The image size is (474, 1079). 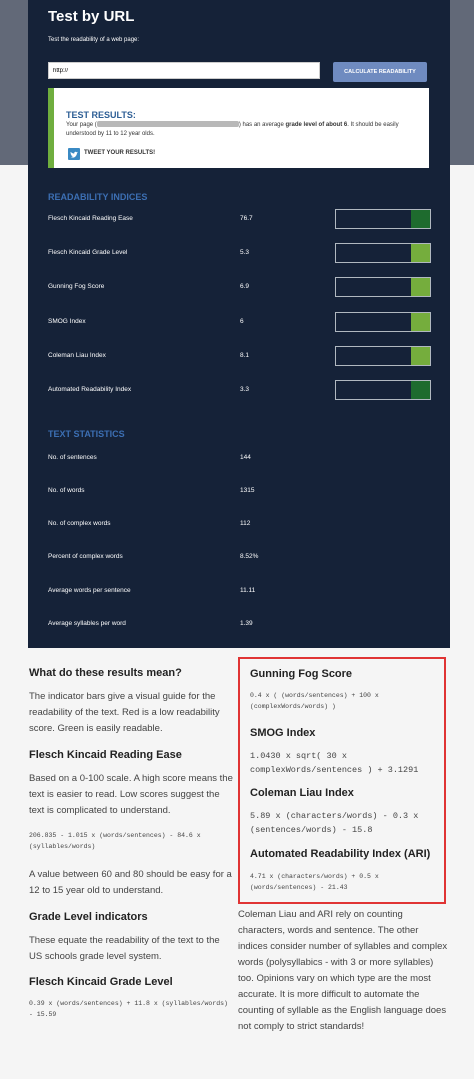 I want to click on results-meaning-heading: What do these results mean?, so click(x=105, y=673).